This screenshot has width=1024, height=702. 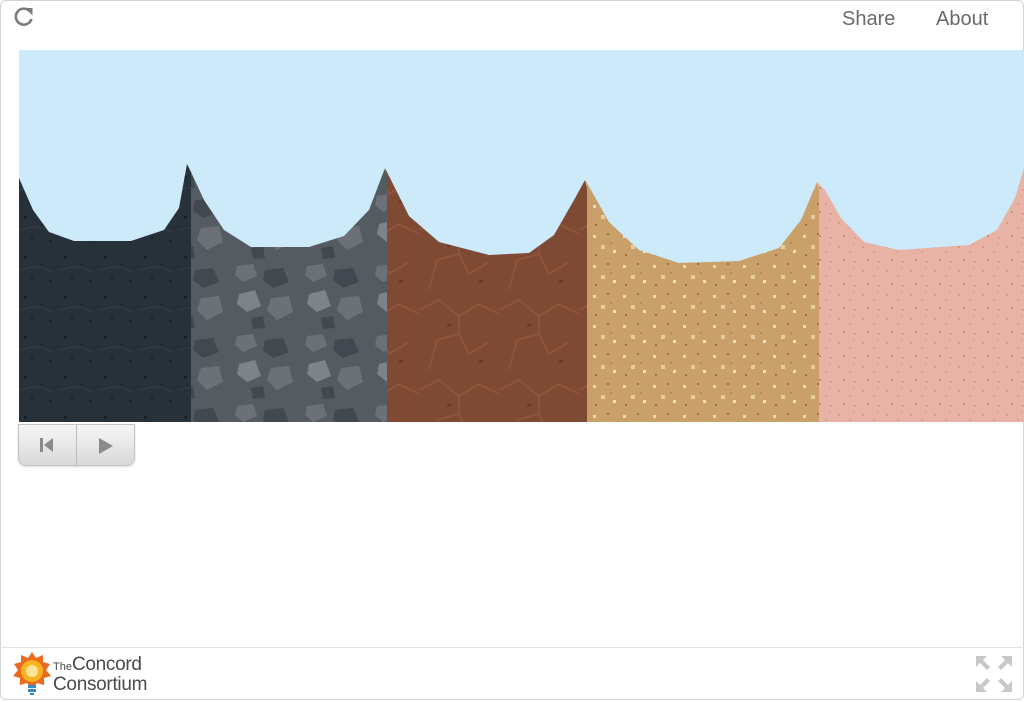 I want to click on playback-controls, so click(x=76, y=445).